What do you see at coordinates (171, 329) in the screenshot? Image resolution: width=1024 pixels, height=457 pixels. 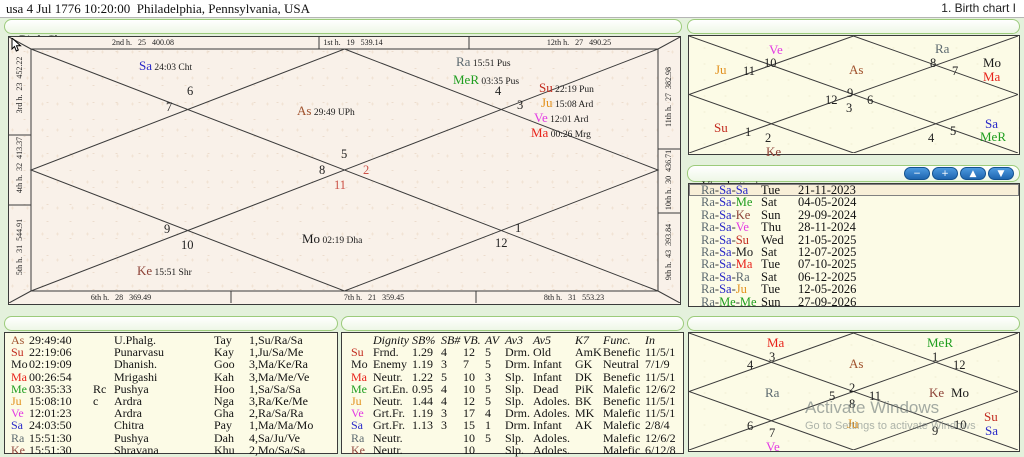 I see `tab-planet-positions: Birth Chart` at bounding box center [171, 329].